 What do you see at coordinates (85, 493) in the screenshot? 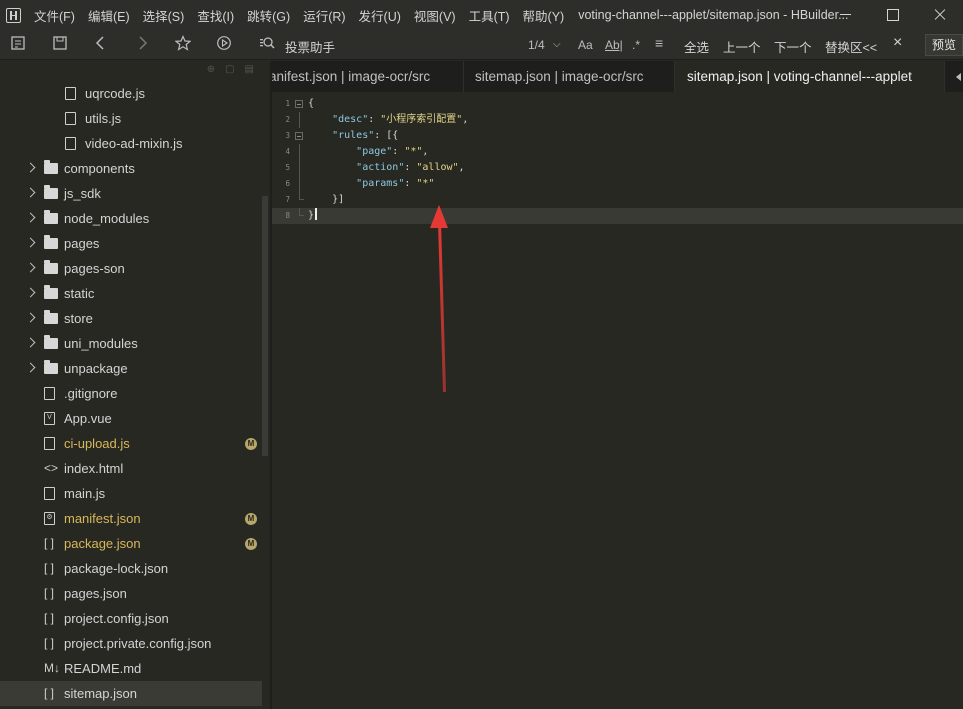
I see `tree-item-label: main.js` at bounding box center [85, 493].